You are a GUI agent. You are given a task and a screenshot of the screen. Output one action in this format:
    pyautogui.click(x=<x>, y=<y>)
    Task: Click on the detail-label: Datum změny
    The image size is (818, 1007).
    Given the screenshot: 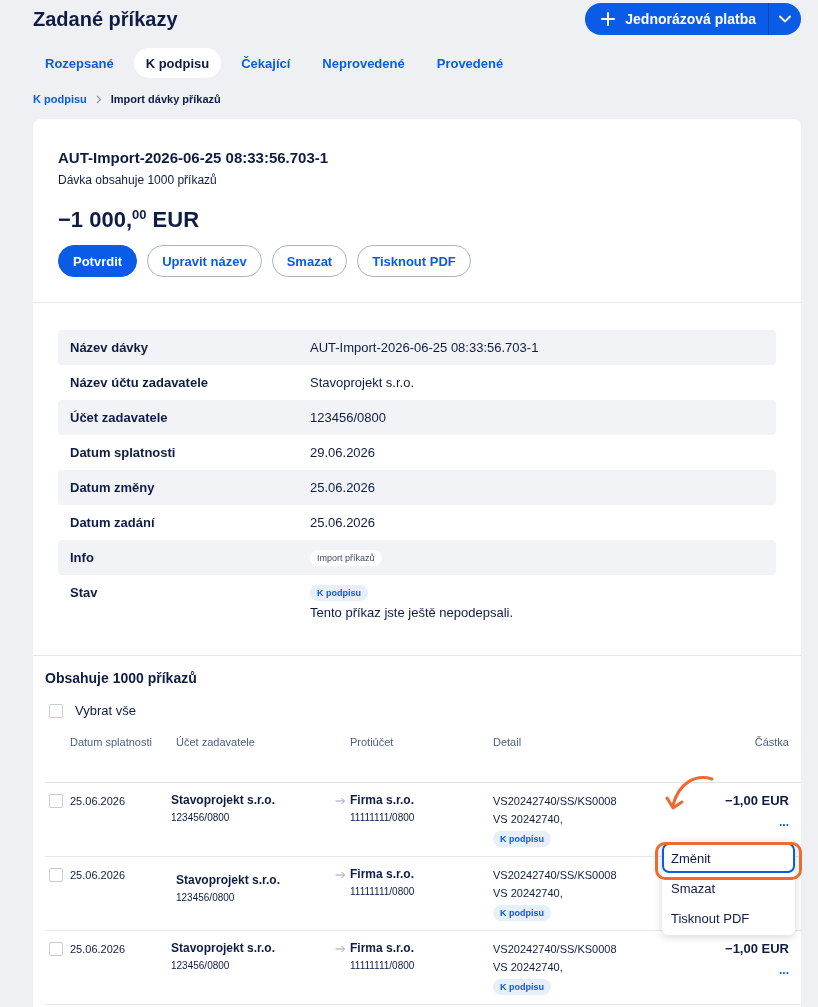 What is the action you would take?
    pyautogui.click(x=113, y=487)
    